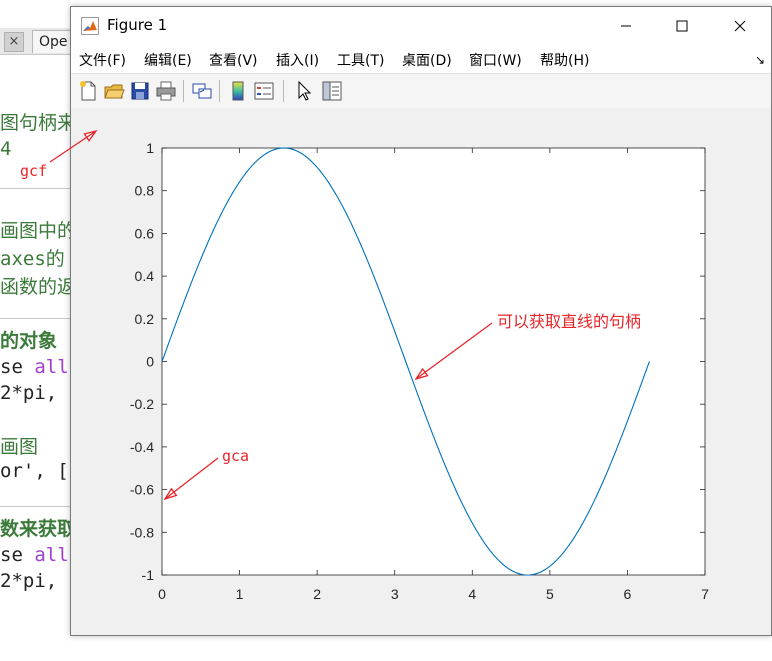 This screenshot has height=661, width=772. Describe the element at coordinates (240, 594) in the screenshot. I see `x-tick-label: 1` at that location.